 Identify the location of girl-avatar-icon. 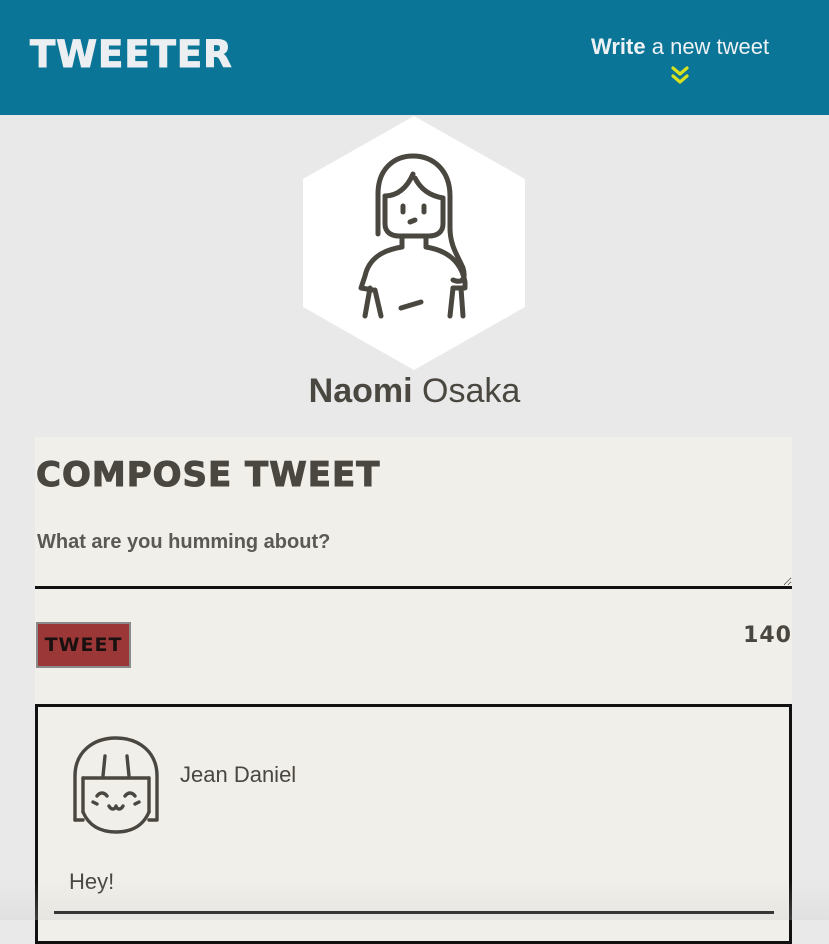
(116, 785).